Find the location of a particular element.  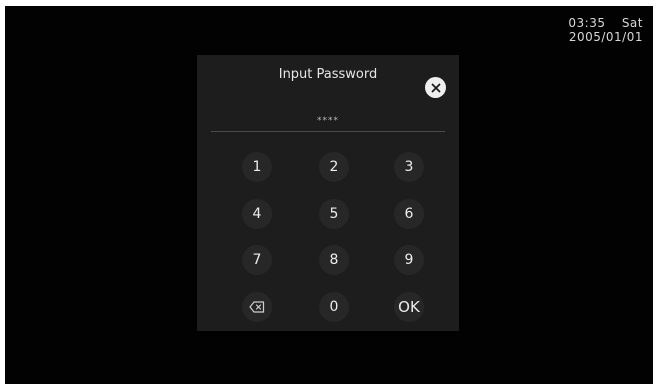

key-8: 8 is located at coordinates (334, 260).